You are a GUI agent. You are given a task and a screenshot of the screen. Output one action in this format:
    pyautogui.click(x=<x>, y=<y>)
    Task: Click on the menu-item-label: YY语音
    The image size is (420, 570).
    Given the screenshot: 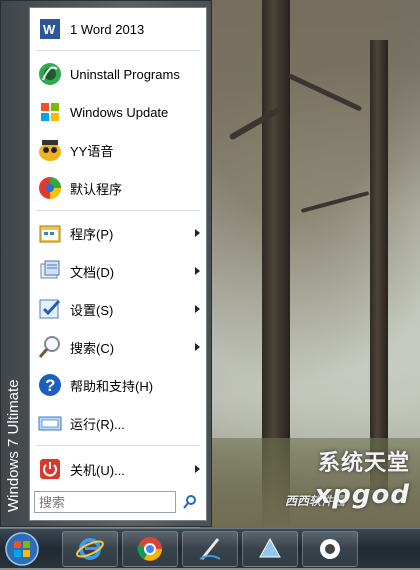 What is the action you would take?
    pyautogui.click(x=92, y=151)
    